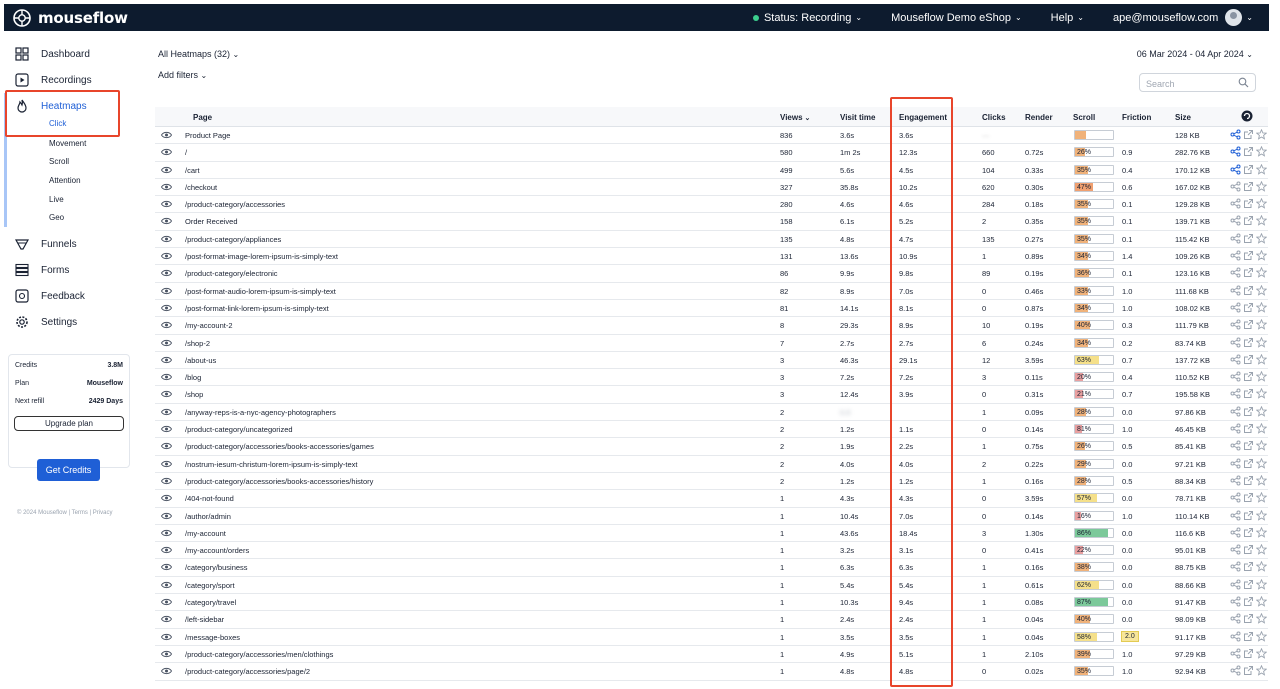  Describe the element at coordinates (231, 273) in the screenshot. I see `cell-page: /product-category/electronic` at that location.